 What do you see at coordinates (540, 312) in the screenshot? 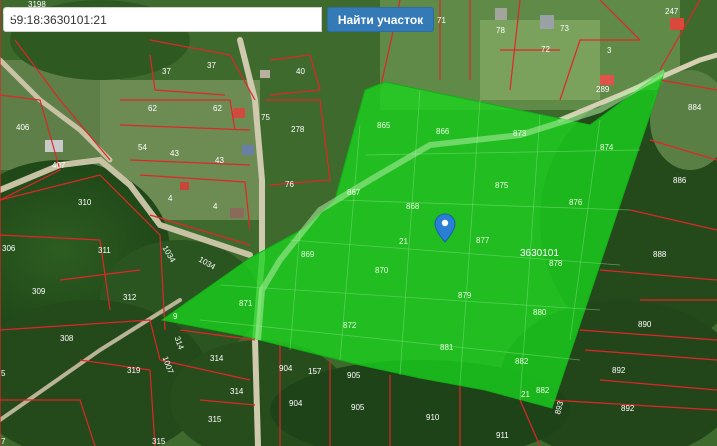
I see `parcel-label: 880` at bounding box center [540, 312].